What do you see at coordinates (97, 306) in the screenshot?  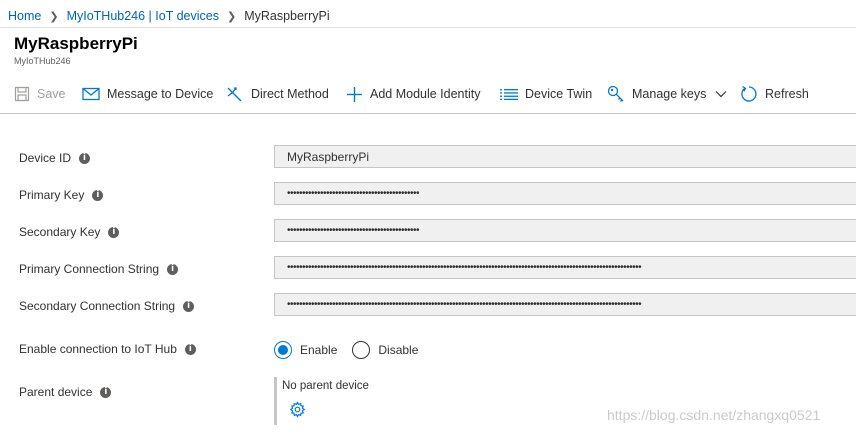 I see `secondary-connection-string-label: Secondary Connection String` at bounding box center [97, 306].